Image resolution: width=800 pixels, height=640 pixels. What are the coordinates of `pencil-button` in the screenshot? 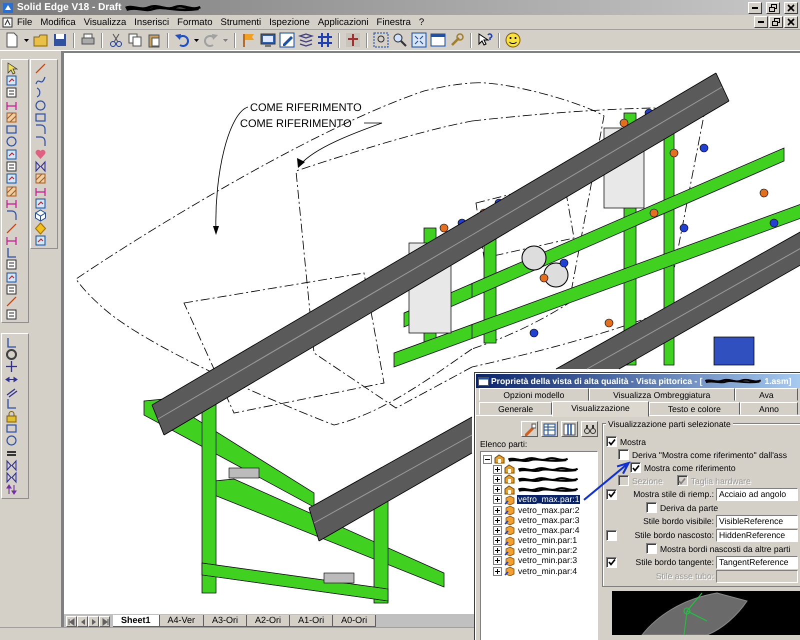 It's located at (529, 429).